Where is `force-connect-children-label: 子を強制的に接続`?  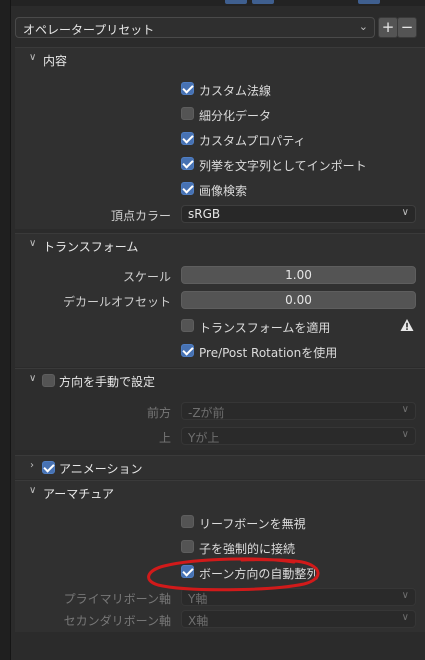
force-connect-children-label: 子を強制的に接続 is located at coordinates (247, 549).